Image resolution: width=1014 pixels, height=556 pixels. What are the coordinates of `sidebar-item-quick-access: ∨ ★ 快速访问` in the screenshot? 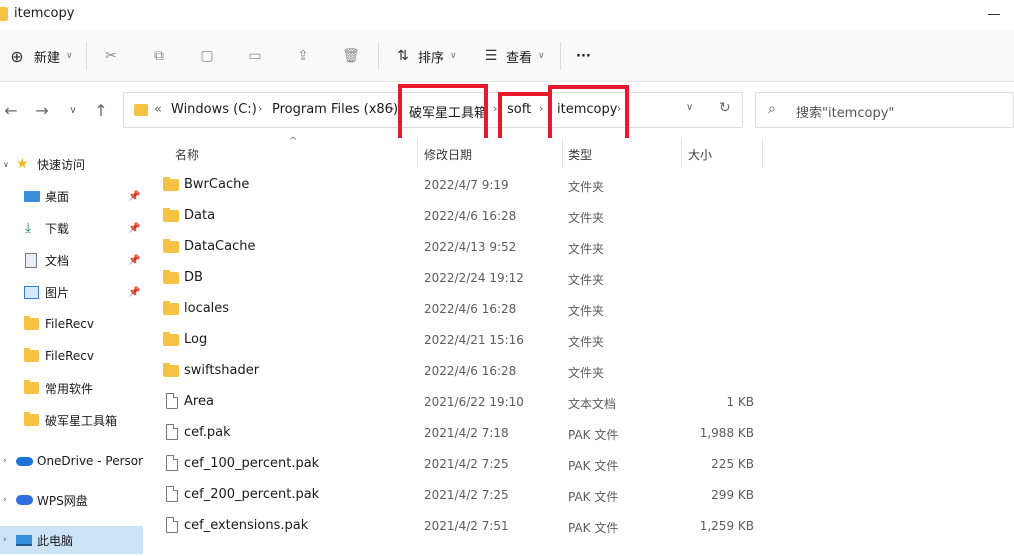 It's located at (71, 164).